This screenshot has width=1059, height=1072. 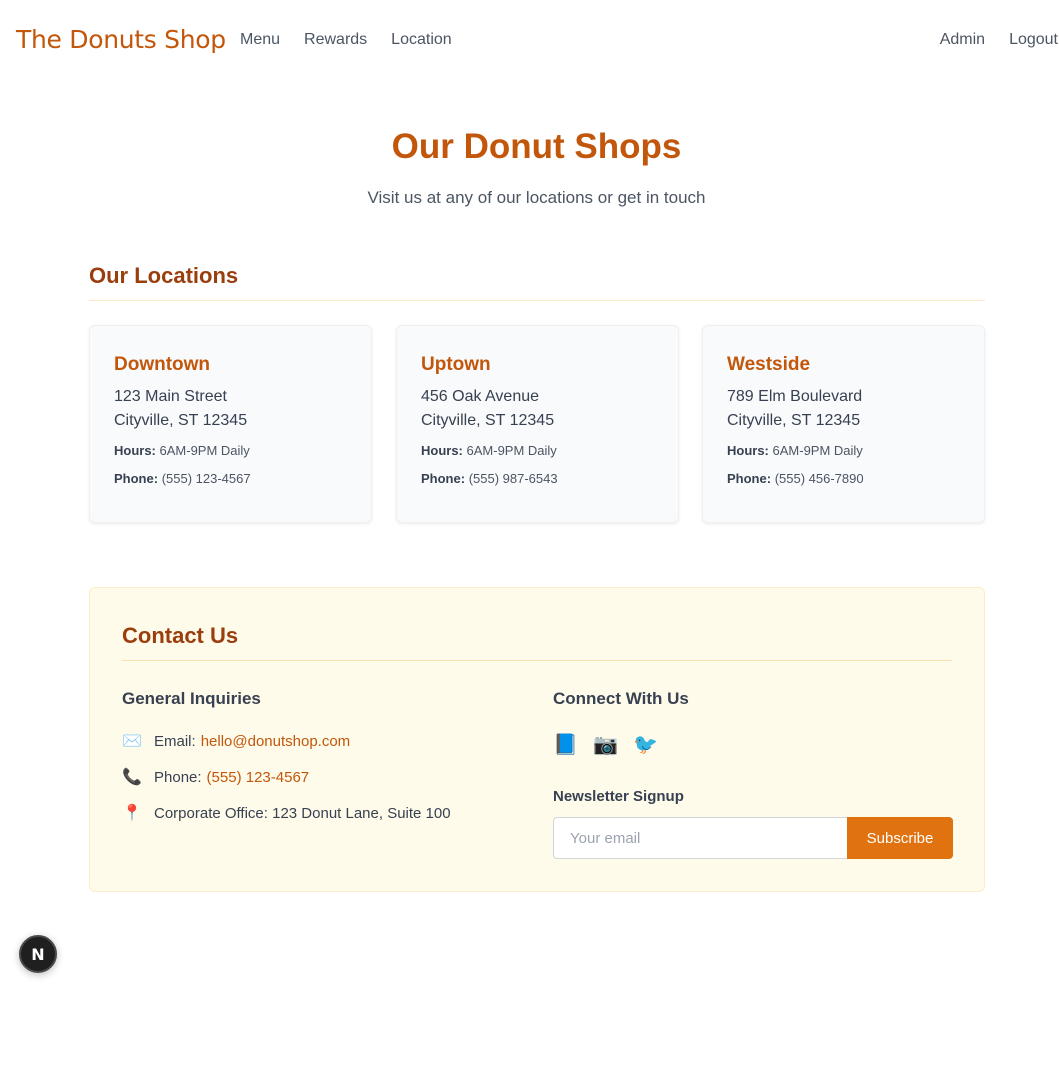 I want to click on email-link: hello@donutshop.com, so click(x=276, y=741).